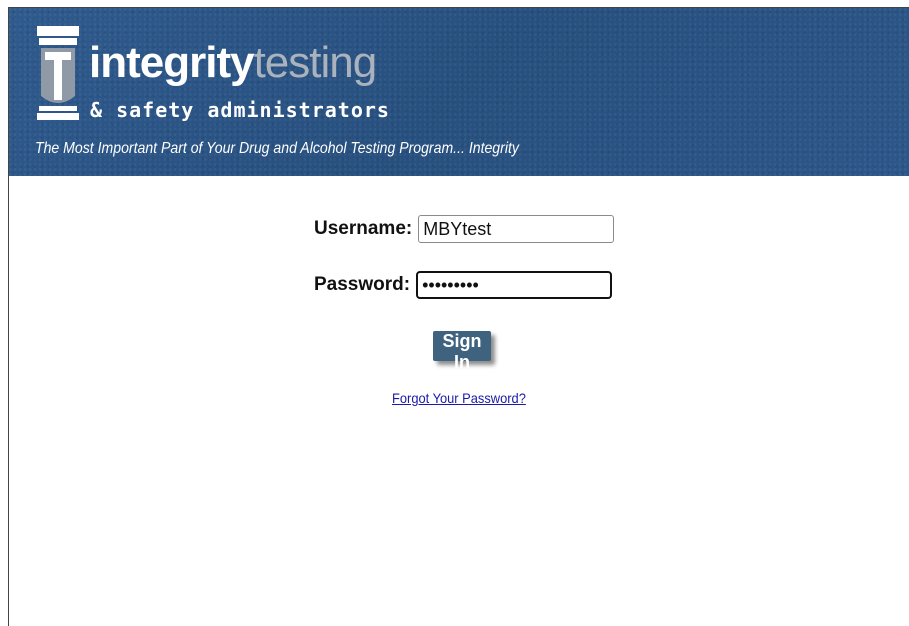 The image size is (909, 626). What do you see at coordinates (459, 398) in the screenshot?
I see `forgot-password-link: Forgot Your Password?` at bounding box center [459, 398].